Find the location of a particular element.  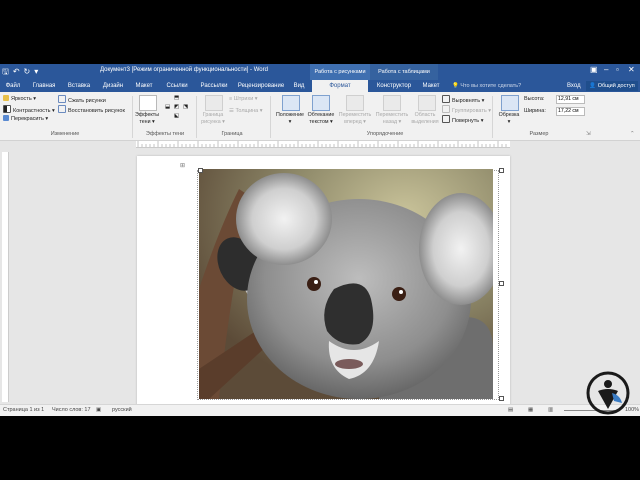

height-label: Высота: is located at coordinates (534, 99).